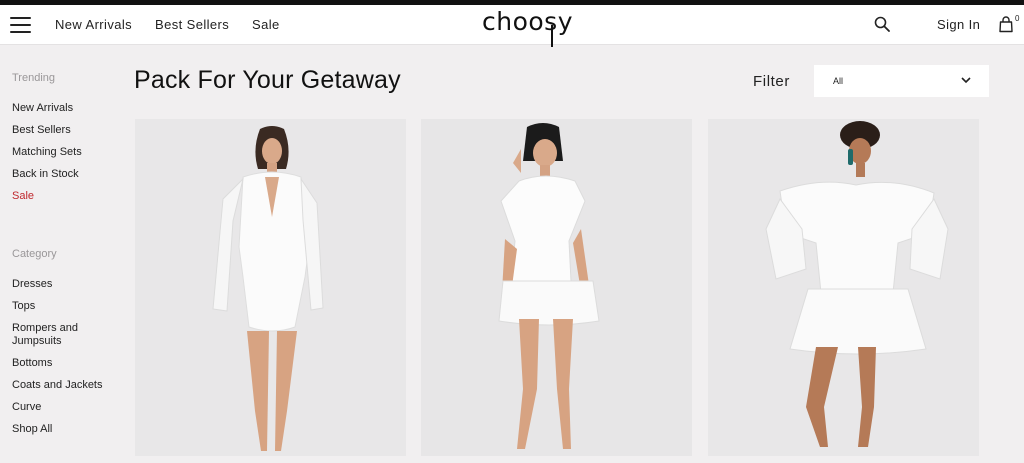 Image resolution: width=1024 pixels, height=463 pixels. What do you see at coordinates (32, 429) in the screenshot?
I see `sidebar-item-shop-all: Shop All` at bounding box center [32, 429].